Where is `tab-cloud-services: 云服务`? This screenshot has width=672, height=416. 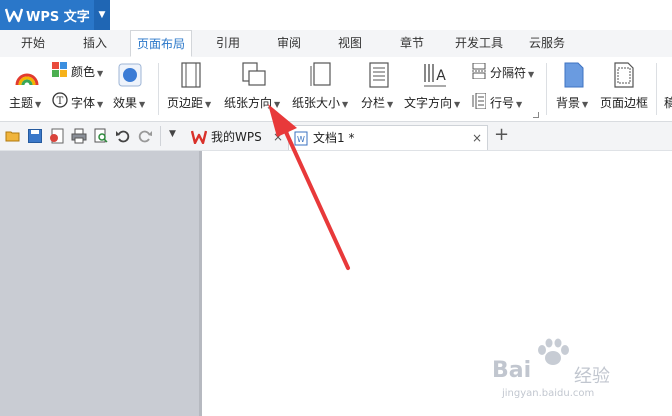 tab-cloud-services: 云服务 is located at coordinates (547, 43).